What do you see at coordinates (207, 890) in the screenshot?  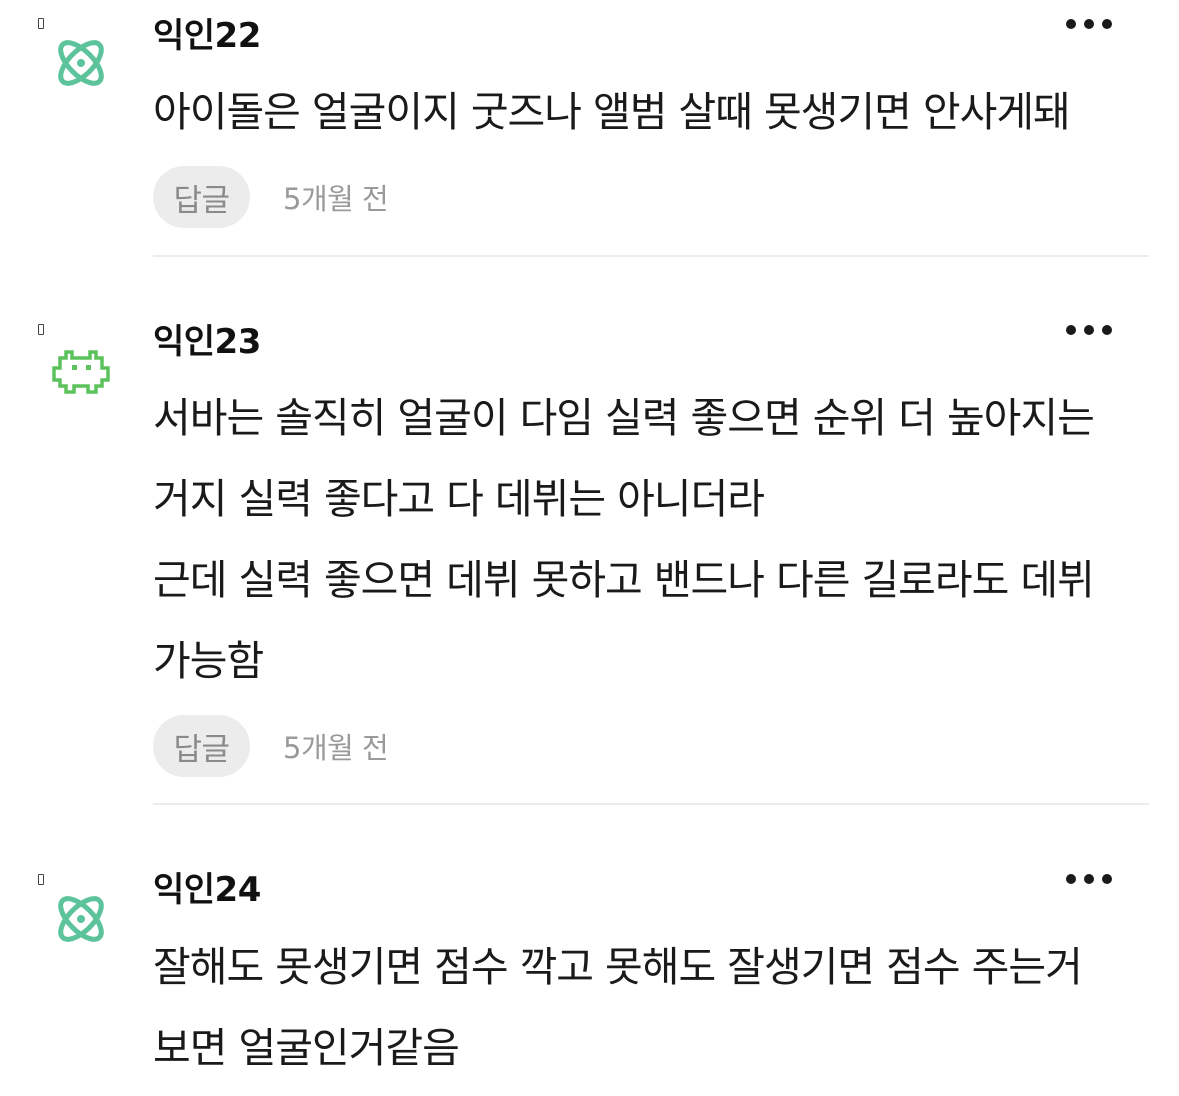 I see `comment-author: 익인24` at bounding box center [207, 890].